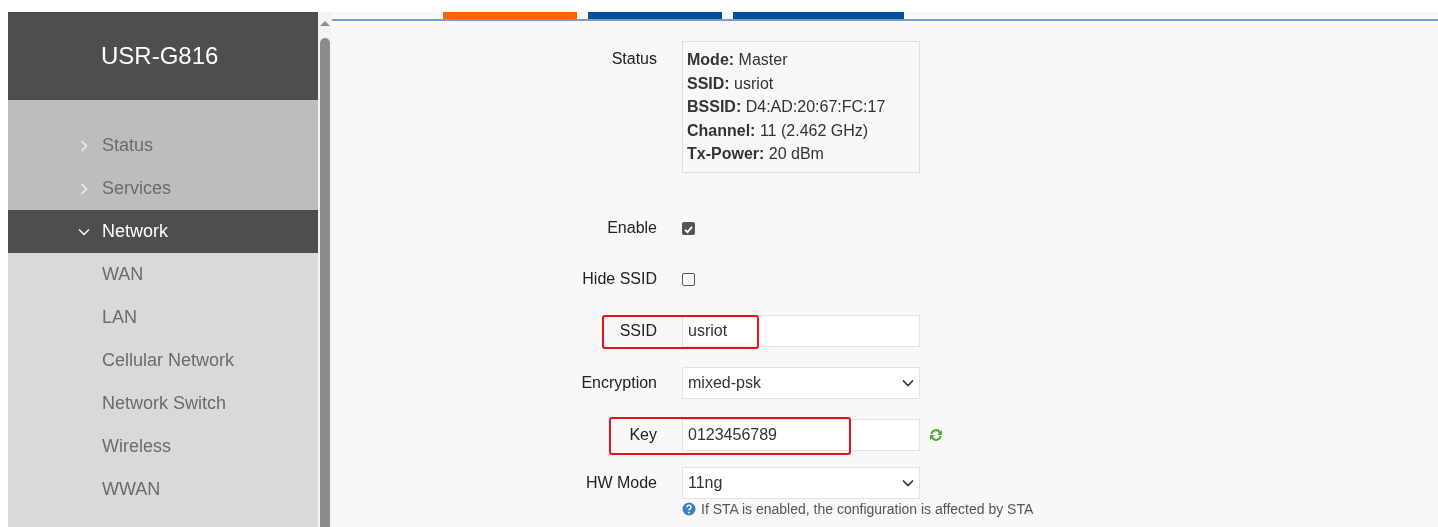 This screenshot has height=527, width=1438. Describe the element at coordinates (163, 188) in the screenshot. I see `sidebar-item: Services` at that location.